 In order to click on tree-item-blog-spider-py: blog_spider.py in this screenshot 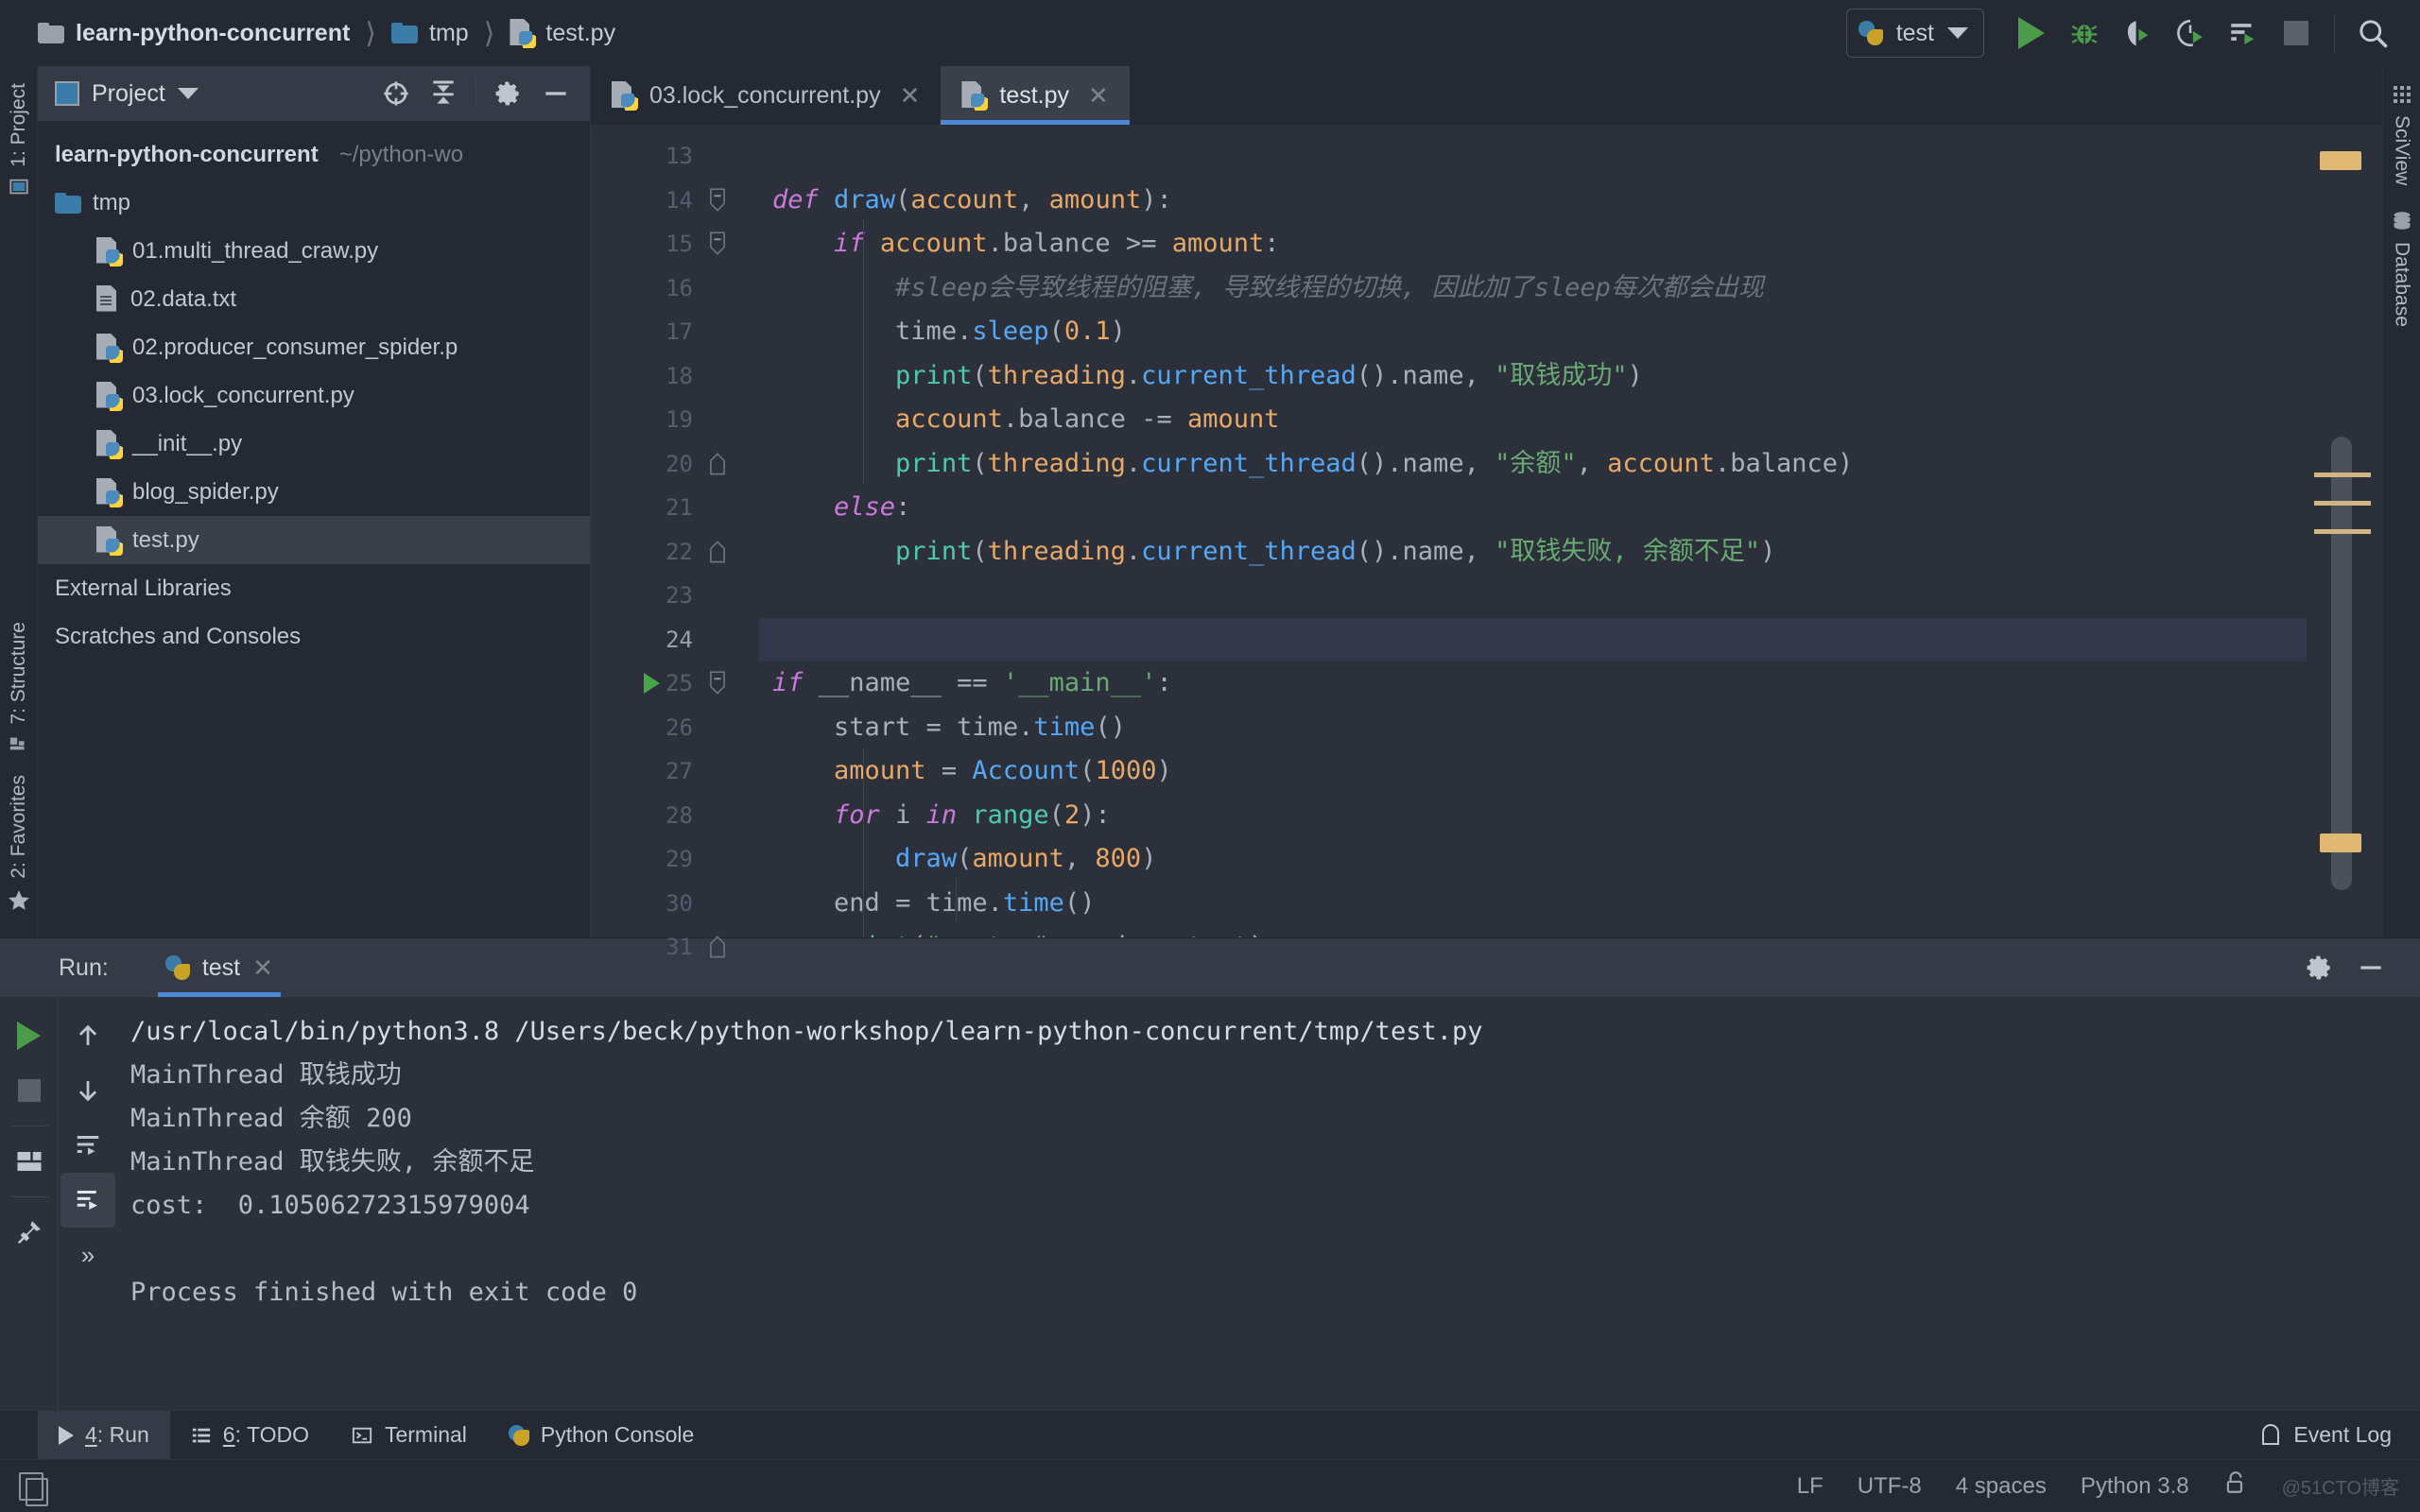, I will do `click(314, 492)`.